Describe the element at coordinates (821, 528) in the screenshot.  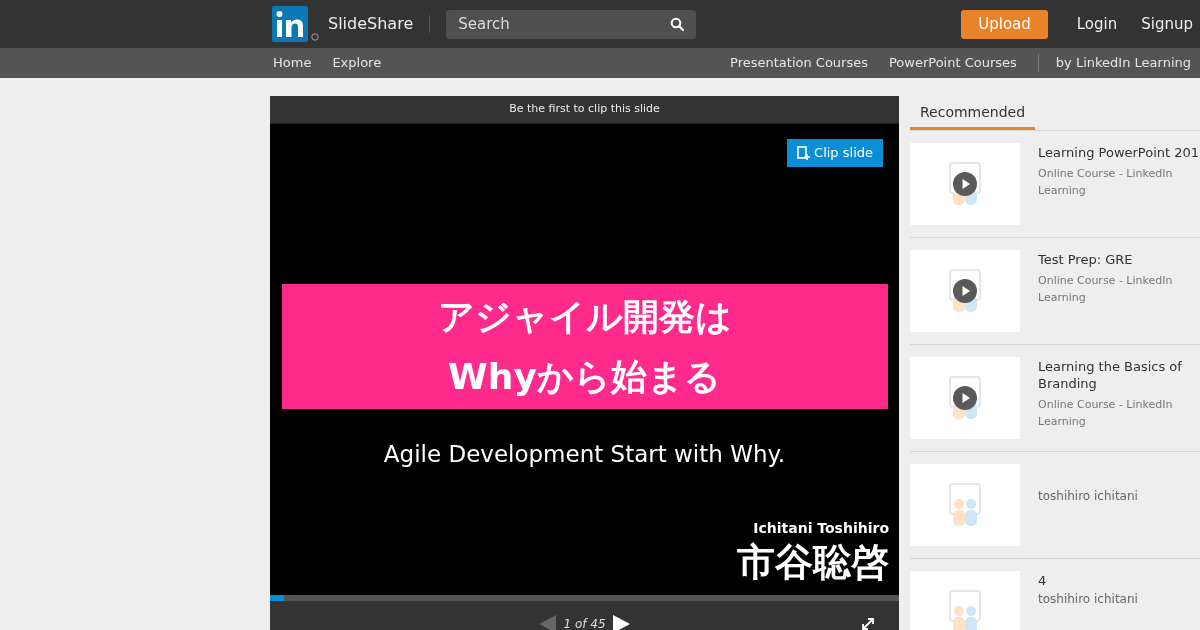
I see `author-name: Ichitani Toshihiro` at that location.